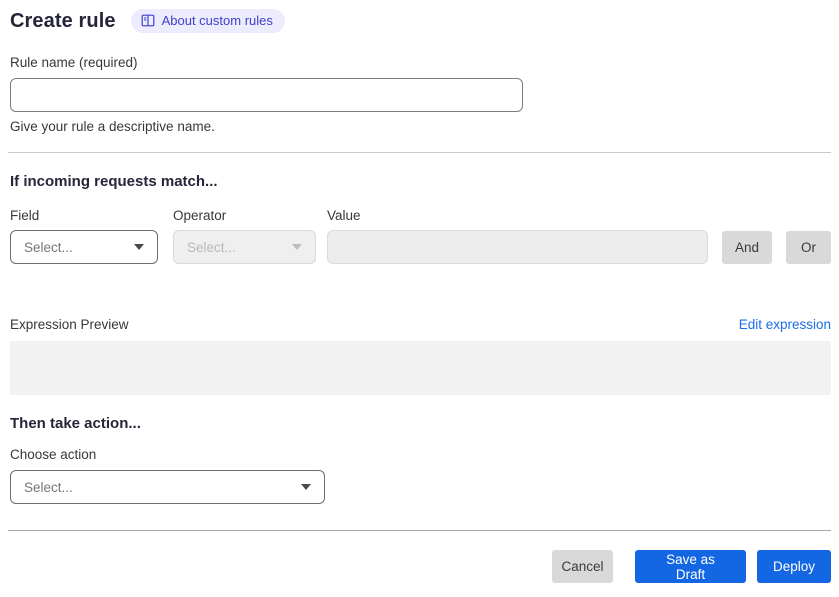  I want to click on and-button: And, so click(747, 247).